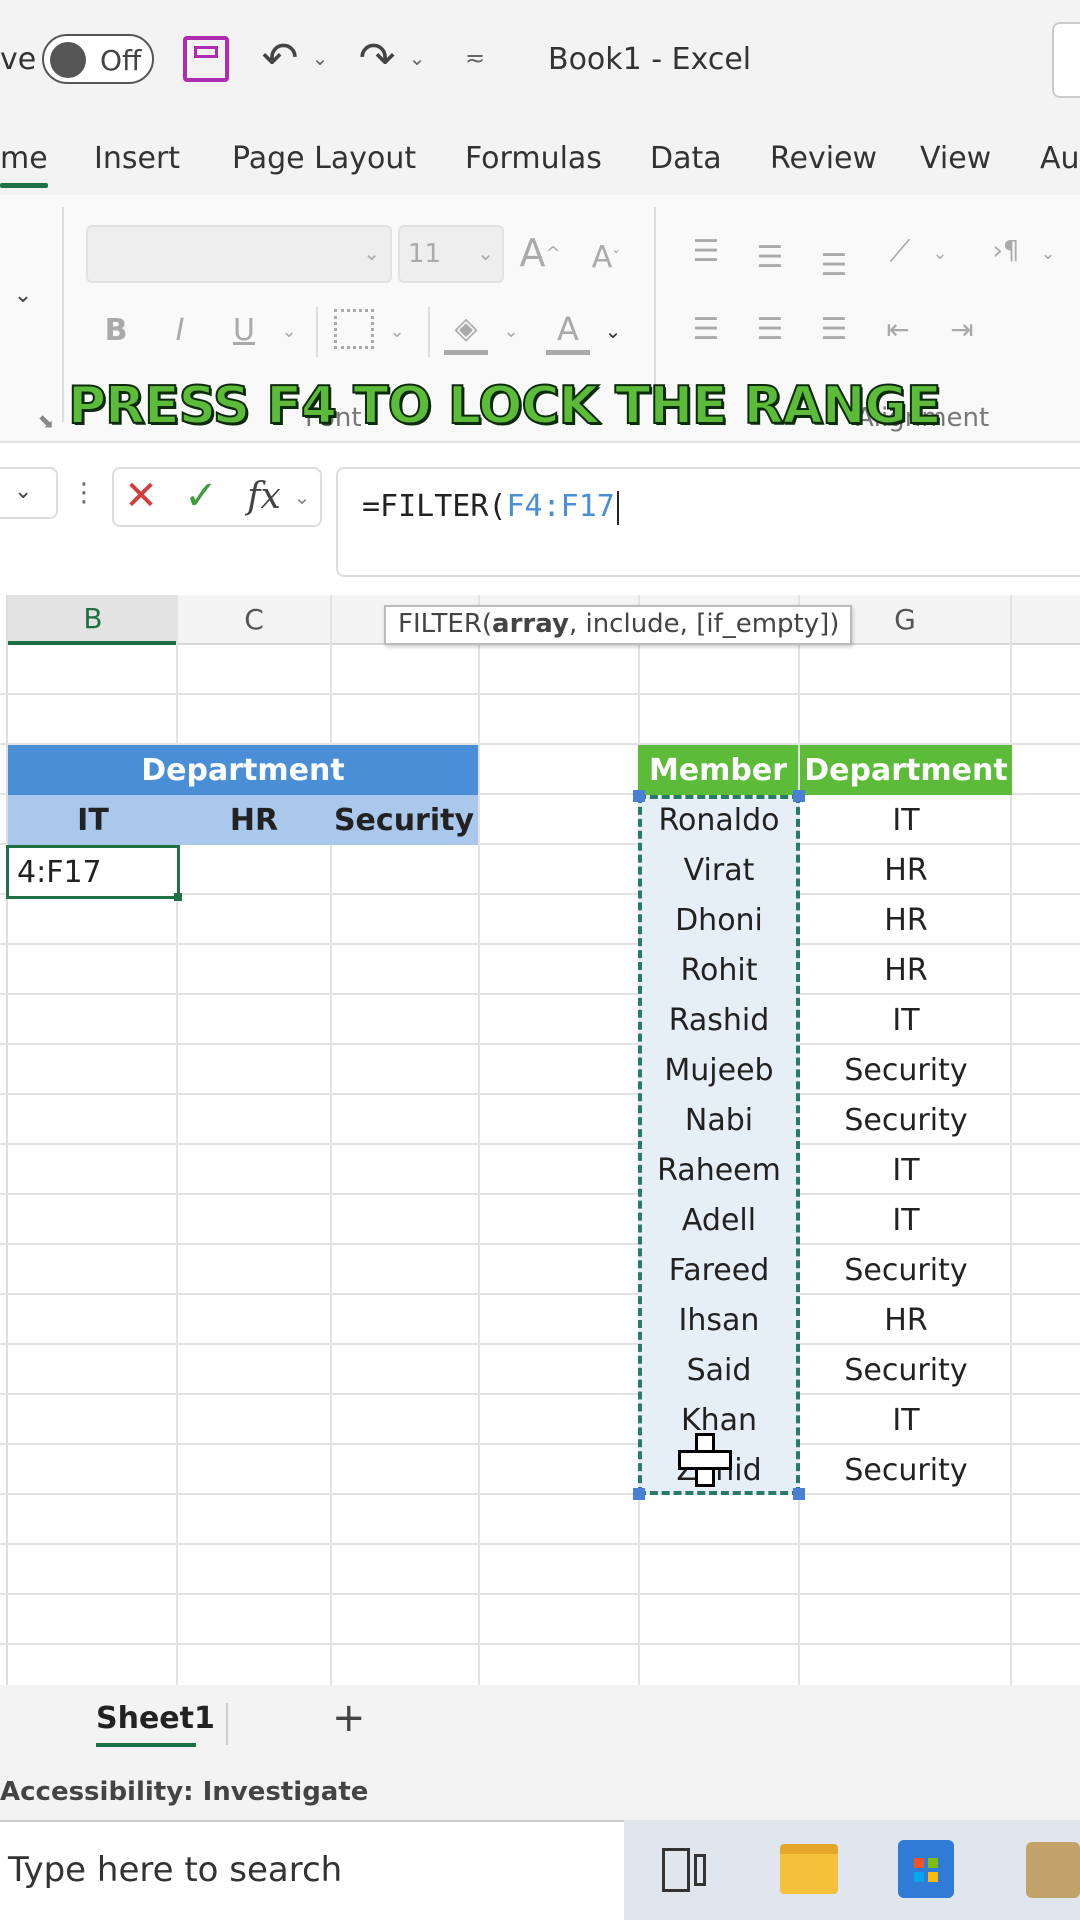 The height and width of the screenshot is (1920, 1080). Describe the element at coordinates (239, 254) in the screenshot. I see `font-name-select: ⌄` at that location.